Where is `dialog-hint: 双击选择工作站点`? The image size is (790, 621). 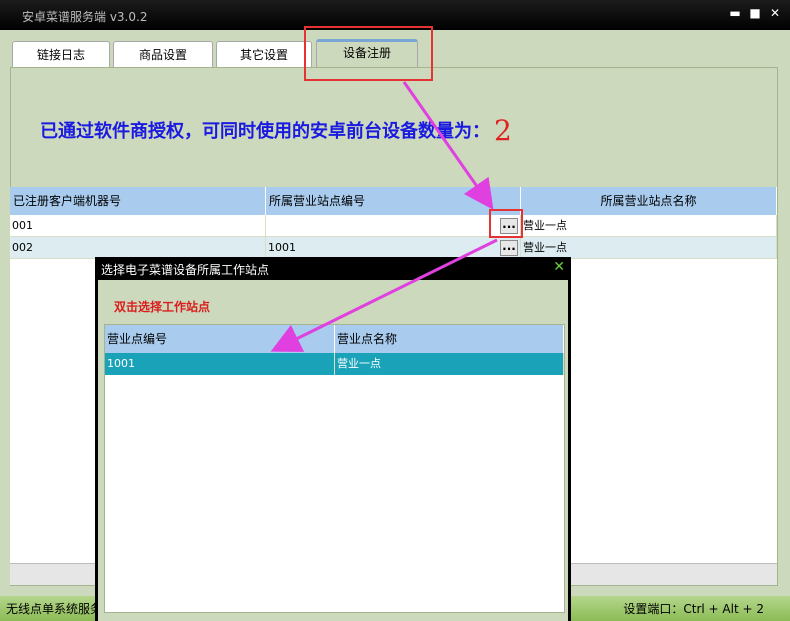 dialog-hint: 双击选择工作站点 is located at coordinates (162, 307).